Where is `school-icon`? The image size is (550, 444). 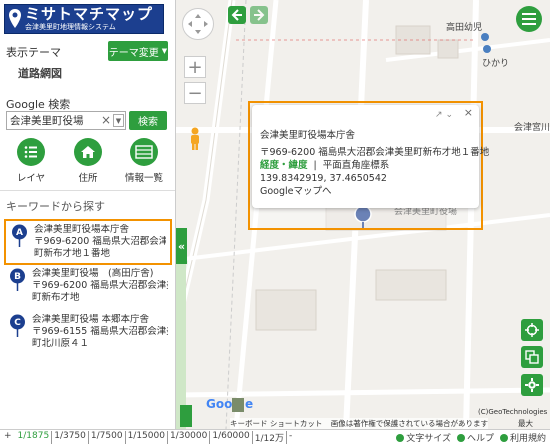 school-icon is located at coordinates (485, 37).